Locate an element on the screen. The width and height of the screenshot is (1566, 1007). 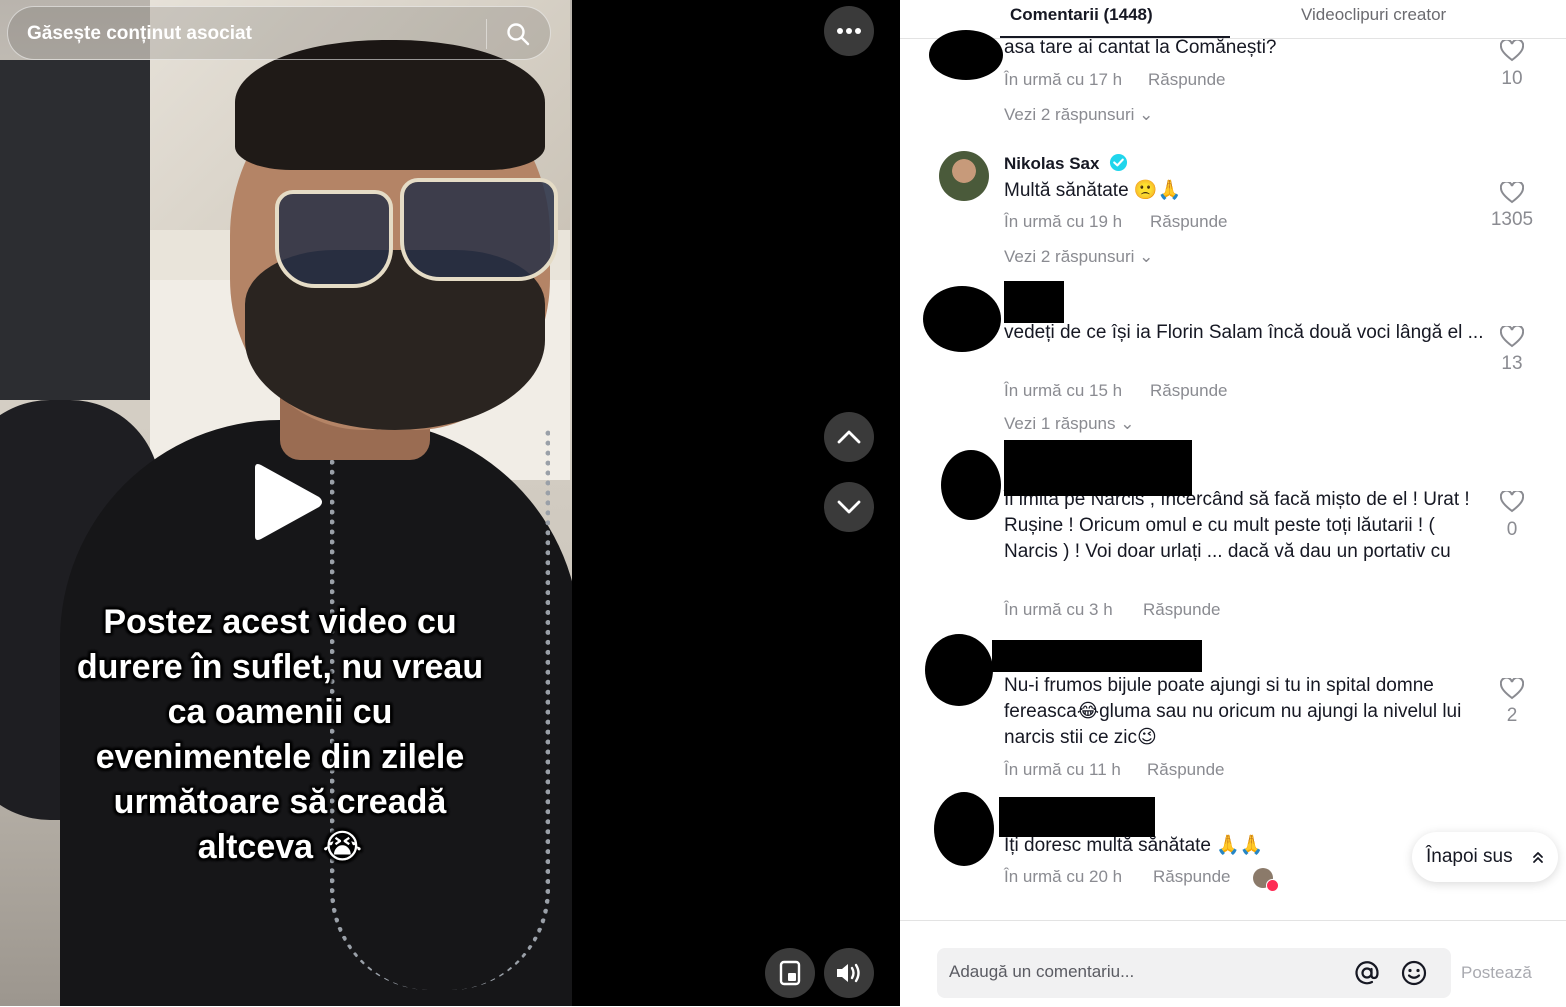
next-video-button is located at coordinates (849, 507).